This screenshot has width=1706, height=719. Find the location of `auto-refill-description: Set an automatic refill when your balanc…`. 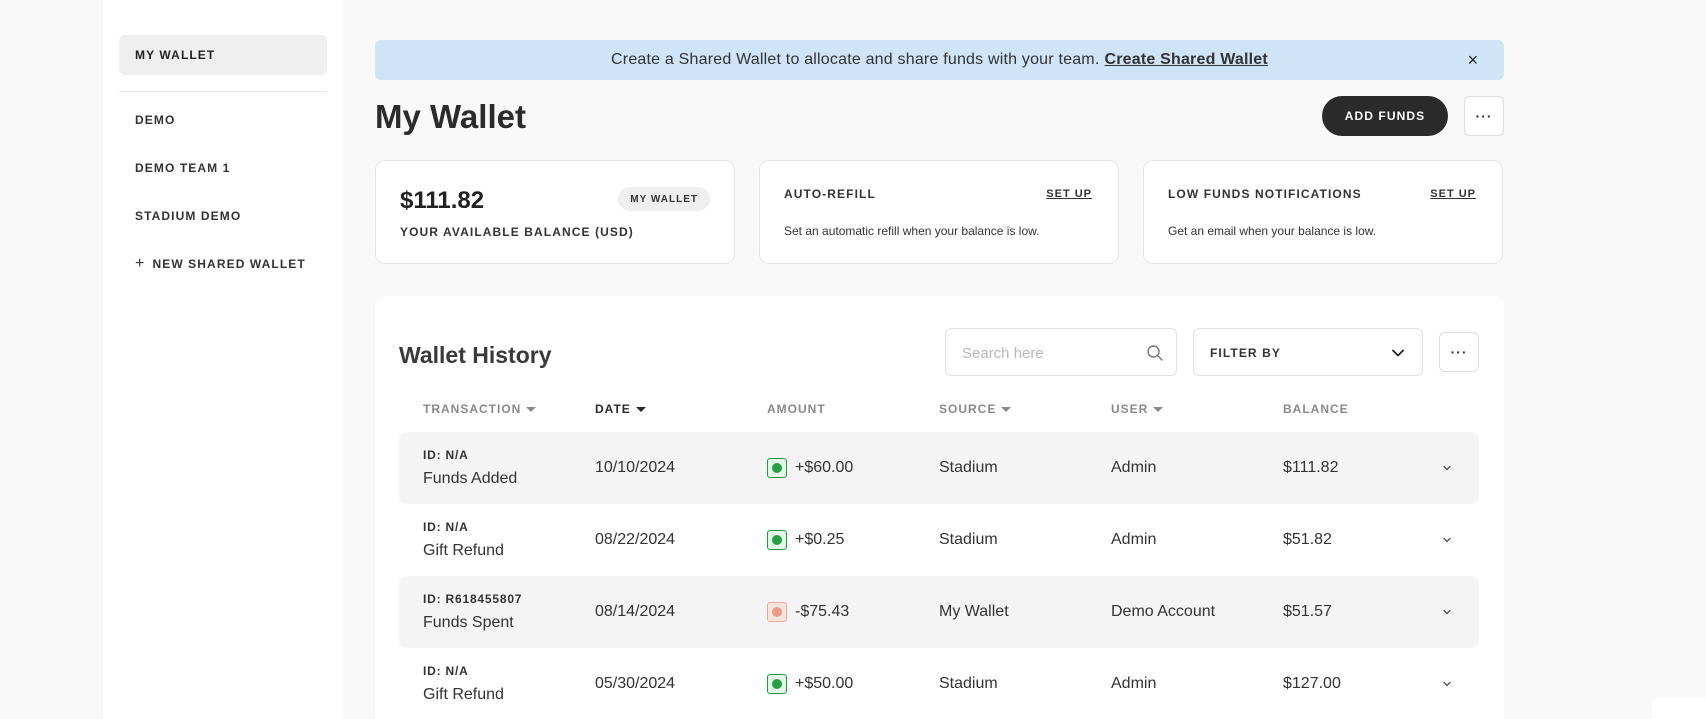

auto-refill-description: Set an automatic refill when your balanc… is located at coordinates (912, 231).